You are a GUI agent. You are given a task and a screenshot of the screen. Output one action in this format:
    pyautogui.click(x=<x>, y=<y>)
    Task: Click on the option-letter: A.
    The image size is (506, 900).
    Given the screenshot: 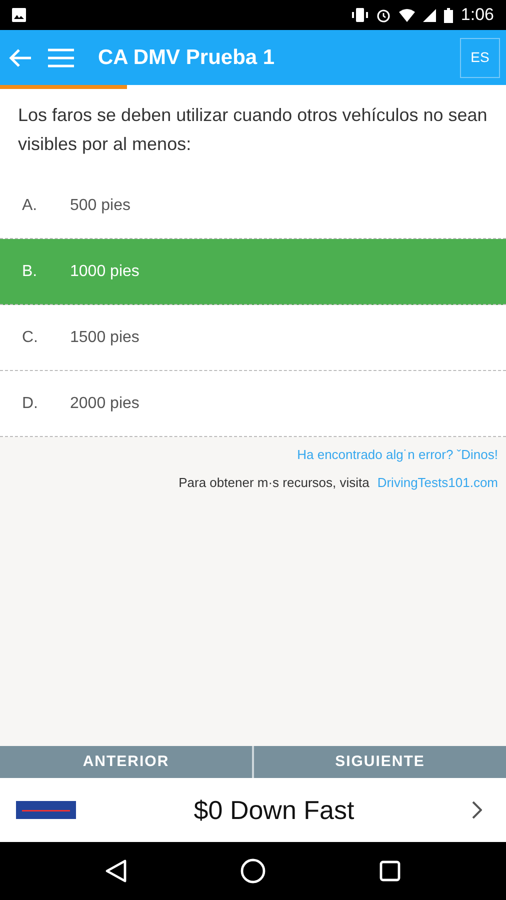 What is the action you would take?
    pyautogui.click(x=30, y=206)
    